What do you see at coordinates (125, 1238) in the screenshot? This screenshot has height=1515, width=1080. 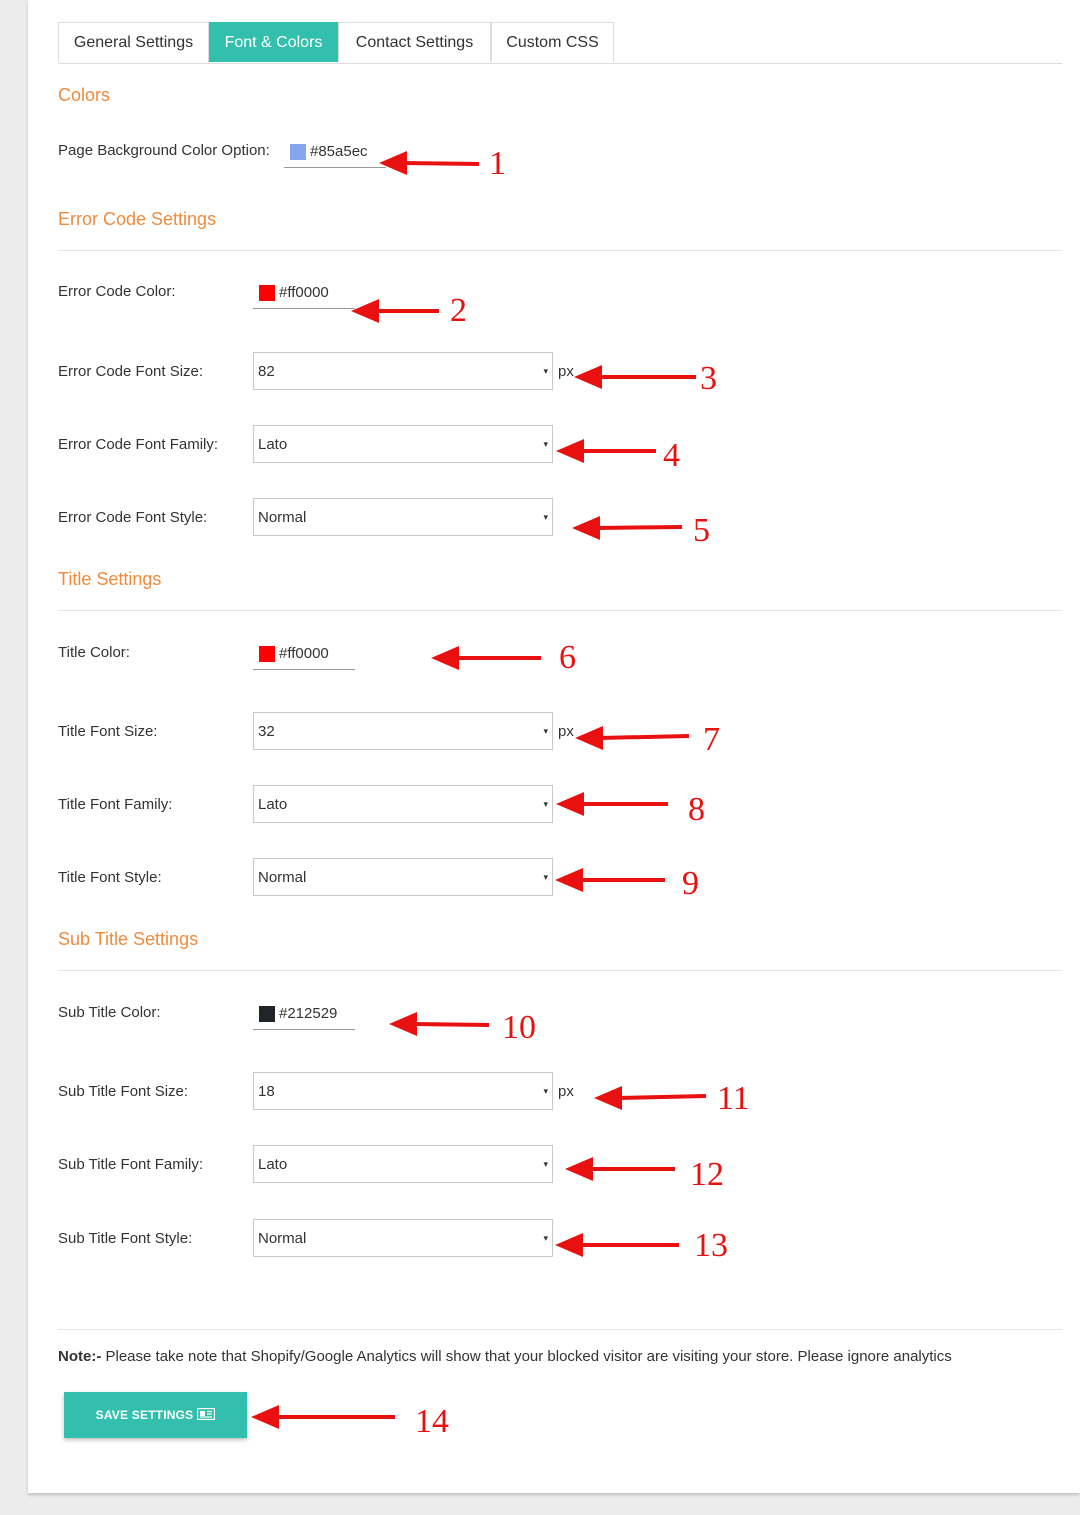 I see `sub-title-font-style-label: Sub Title Font Style:` at bounding box center [125, 1238].